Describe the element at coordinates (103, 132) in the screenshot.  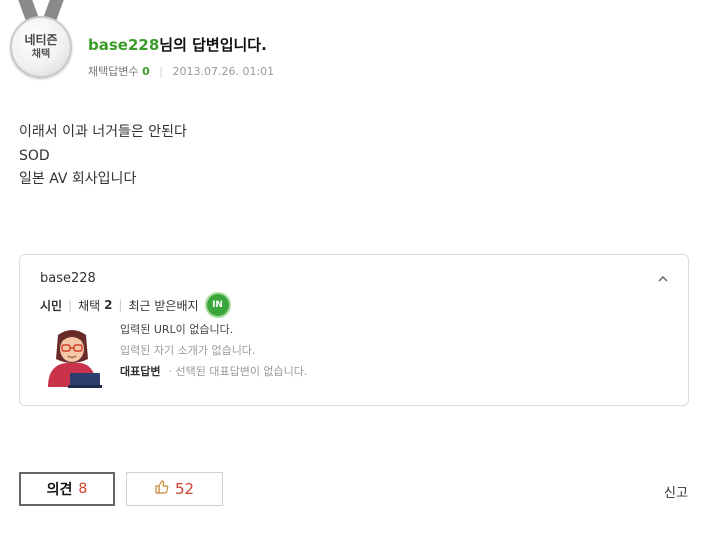
I see `answer-line-1: 이래서 이과 너거들은 안된다` at that location.